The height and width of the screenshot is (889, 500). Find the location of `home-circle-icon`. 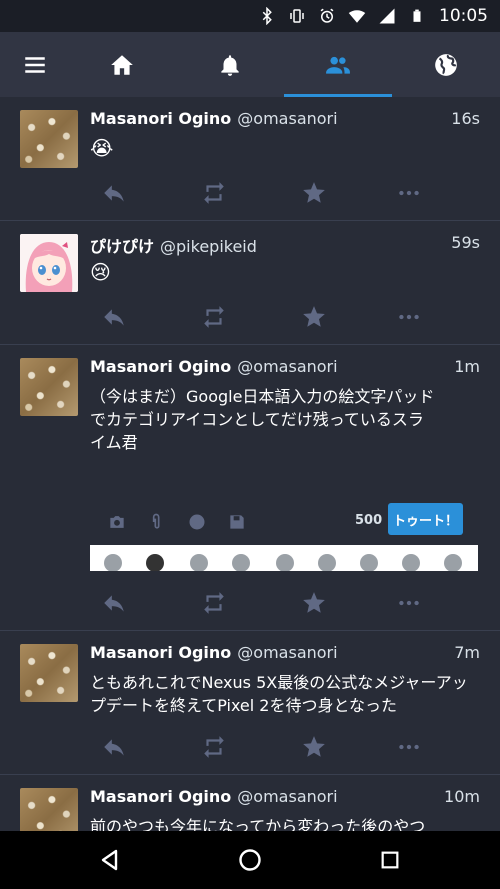

home-circle-icon is located at coordinates (250, 860).